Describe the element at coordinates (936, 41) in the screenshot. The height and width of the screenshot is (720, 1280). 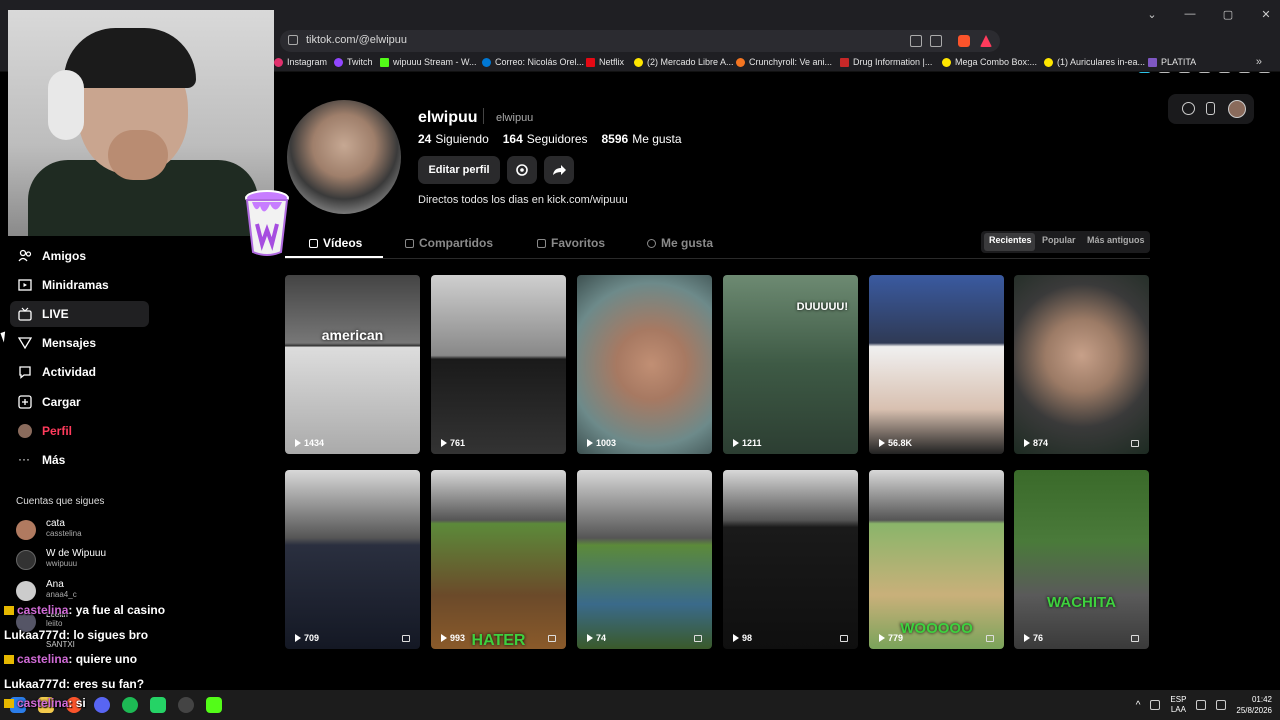
I see `cast-icon` at that location.